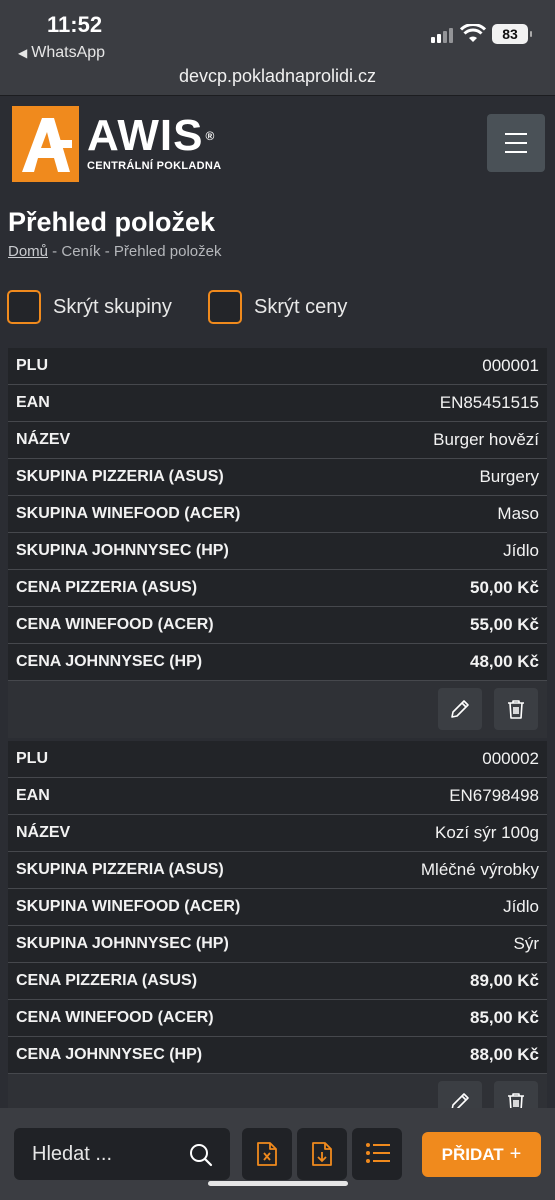 Image resolution: width=555 pixels, height=1200 pixels. I want to click on item-row-price-pizzeria: CENA PIZZERIA (ASUS) 89,00 Kč, so click(277, 981).